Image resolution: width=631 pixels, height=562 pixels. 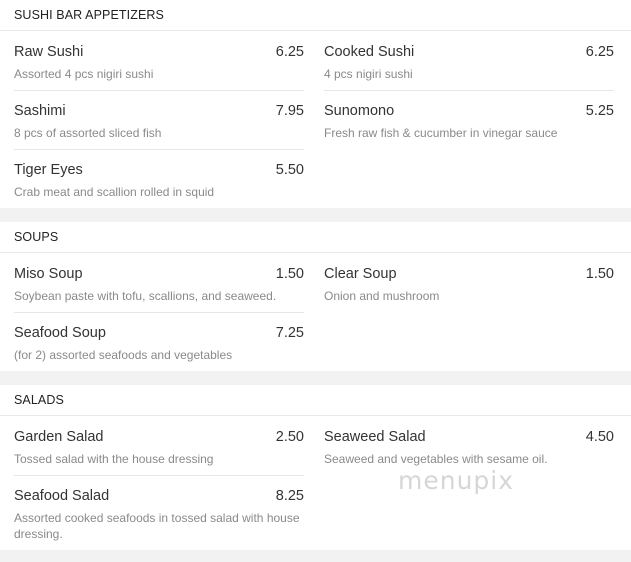 What do you see at coordinates (59, 437) in the screenshot?
I see `item-name: Garden Salad` at bounding box center [59, 437].